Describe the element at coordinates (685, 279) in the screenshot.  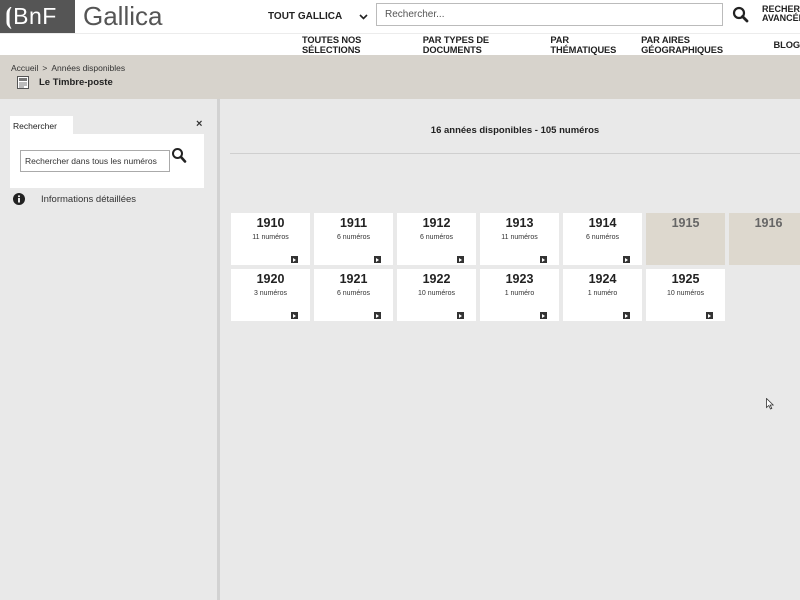
I see `year-label: 1925` at that location.